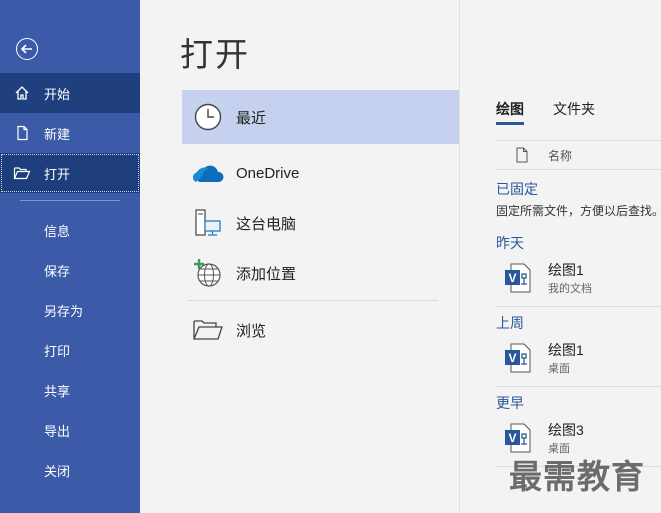 This screenshot has width=661, height=513. Describe the element at coordinates (208, 273) in the screenshot. I see `add-globe-icon` at that location.